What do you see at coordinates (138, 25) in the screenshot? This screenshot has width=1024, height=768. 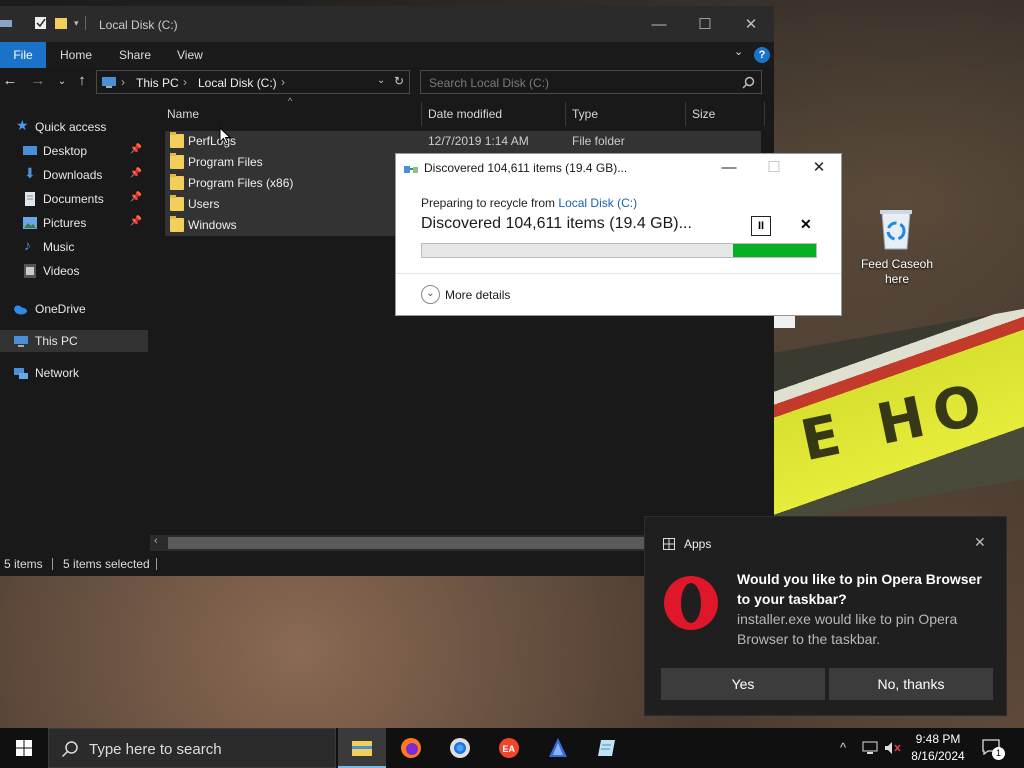 I see `window-title: Local Disk (C:)` at bounding box center [138, 25].